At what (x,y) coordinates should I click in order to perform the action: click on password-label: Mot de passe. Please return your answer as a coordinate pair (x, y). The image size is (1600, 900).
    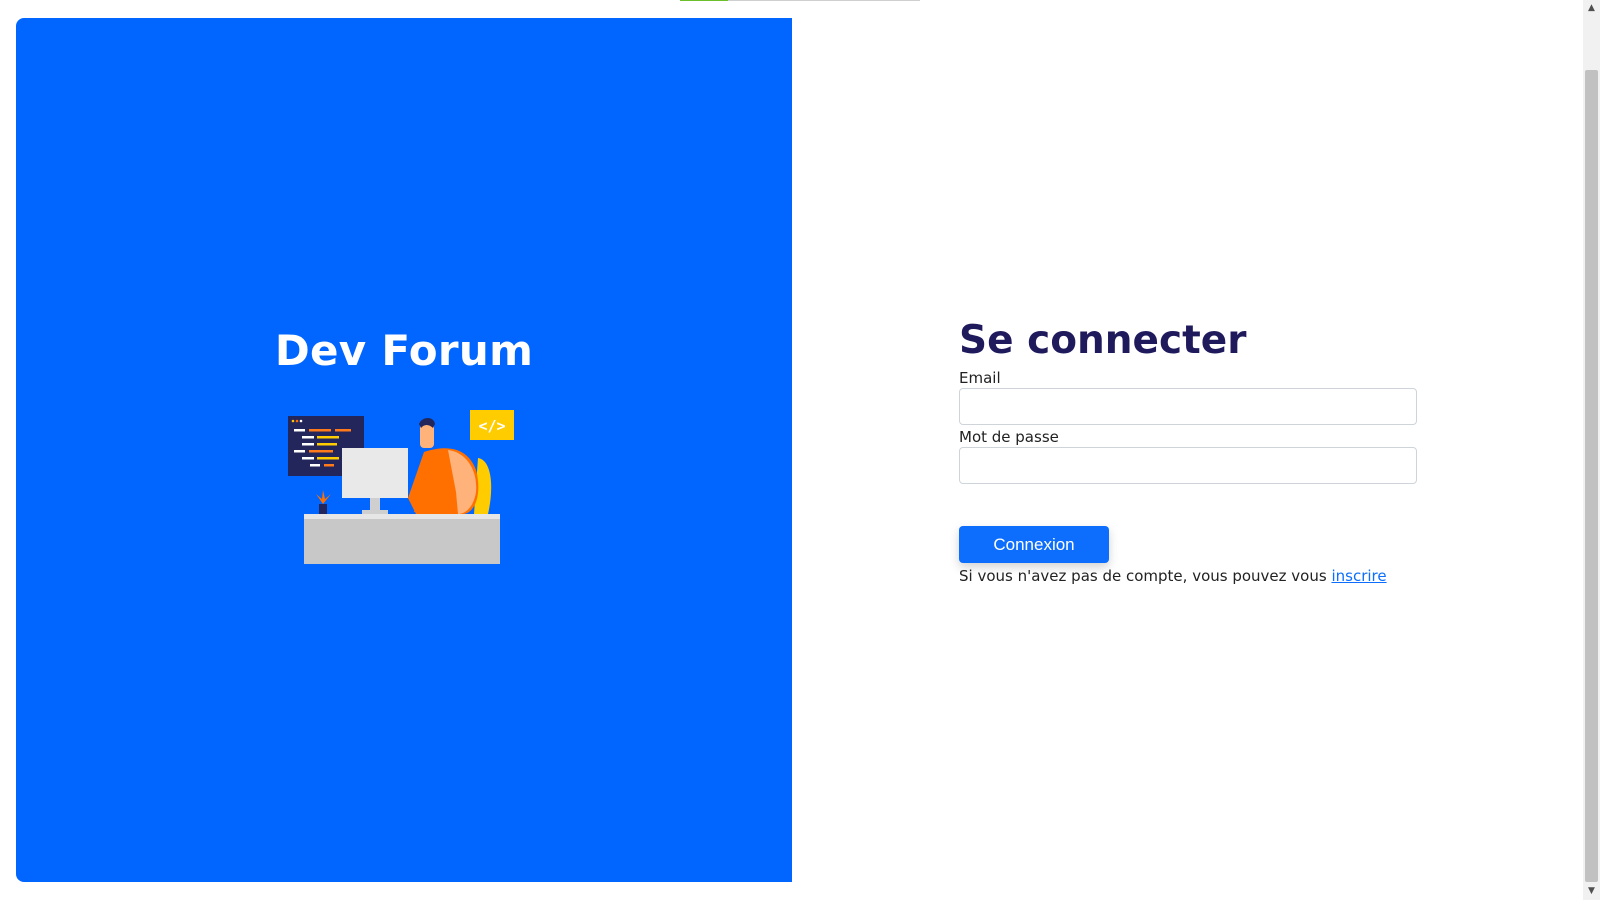
    Looking at the image, I should click on (1009, 437).